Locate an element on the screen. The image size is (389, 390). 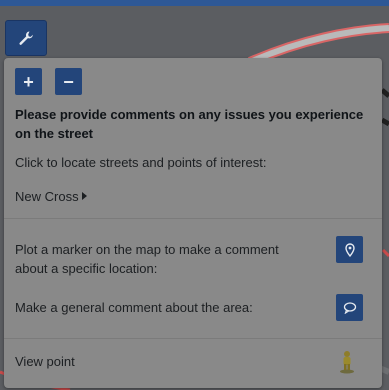
wrench-icon is located at coordinates (26, 38).